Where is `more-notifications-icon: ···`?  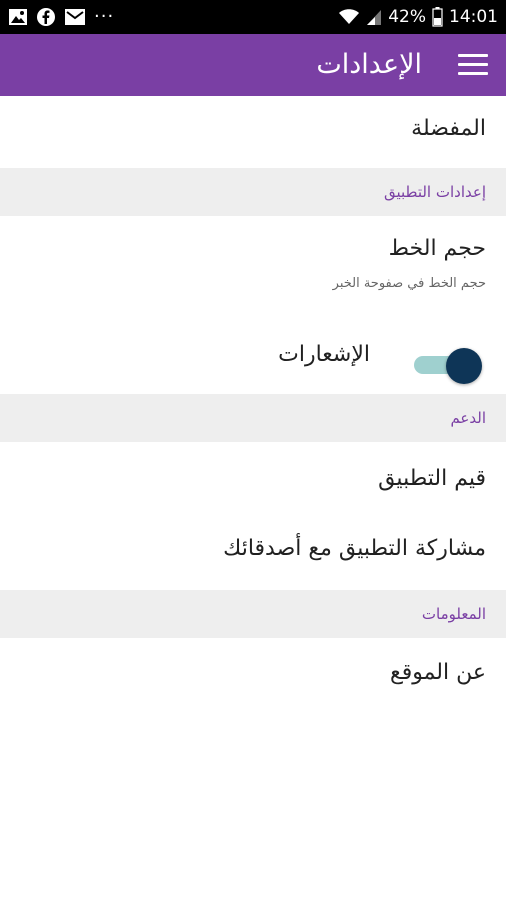 more-notifications-icon: ··· is located at coordinates (104, 16).